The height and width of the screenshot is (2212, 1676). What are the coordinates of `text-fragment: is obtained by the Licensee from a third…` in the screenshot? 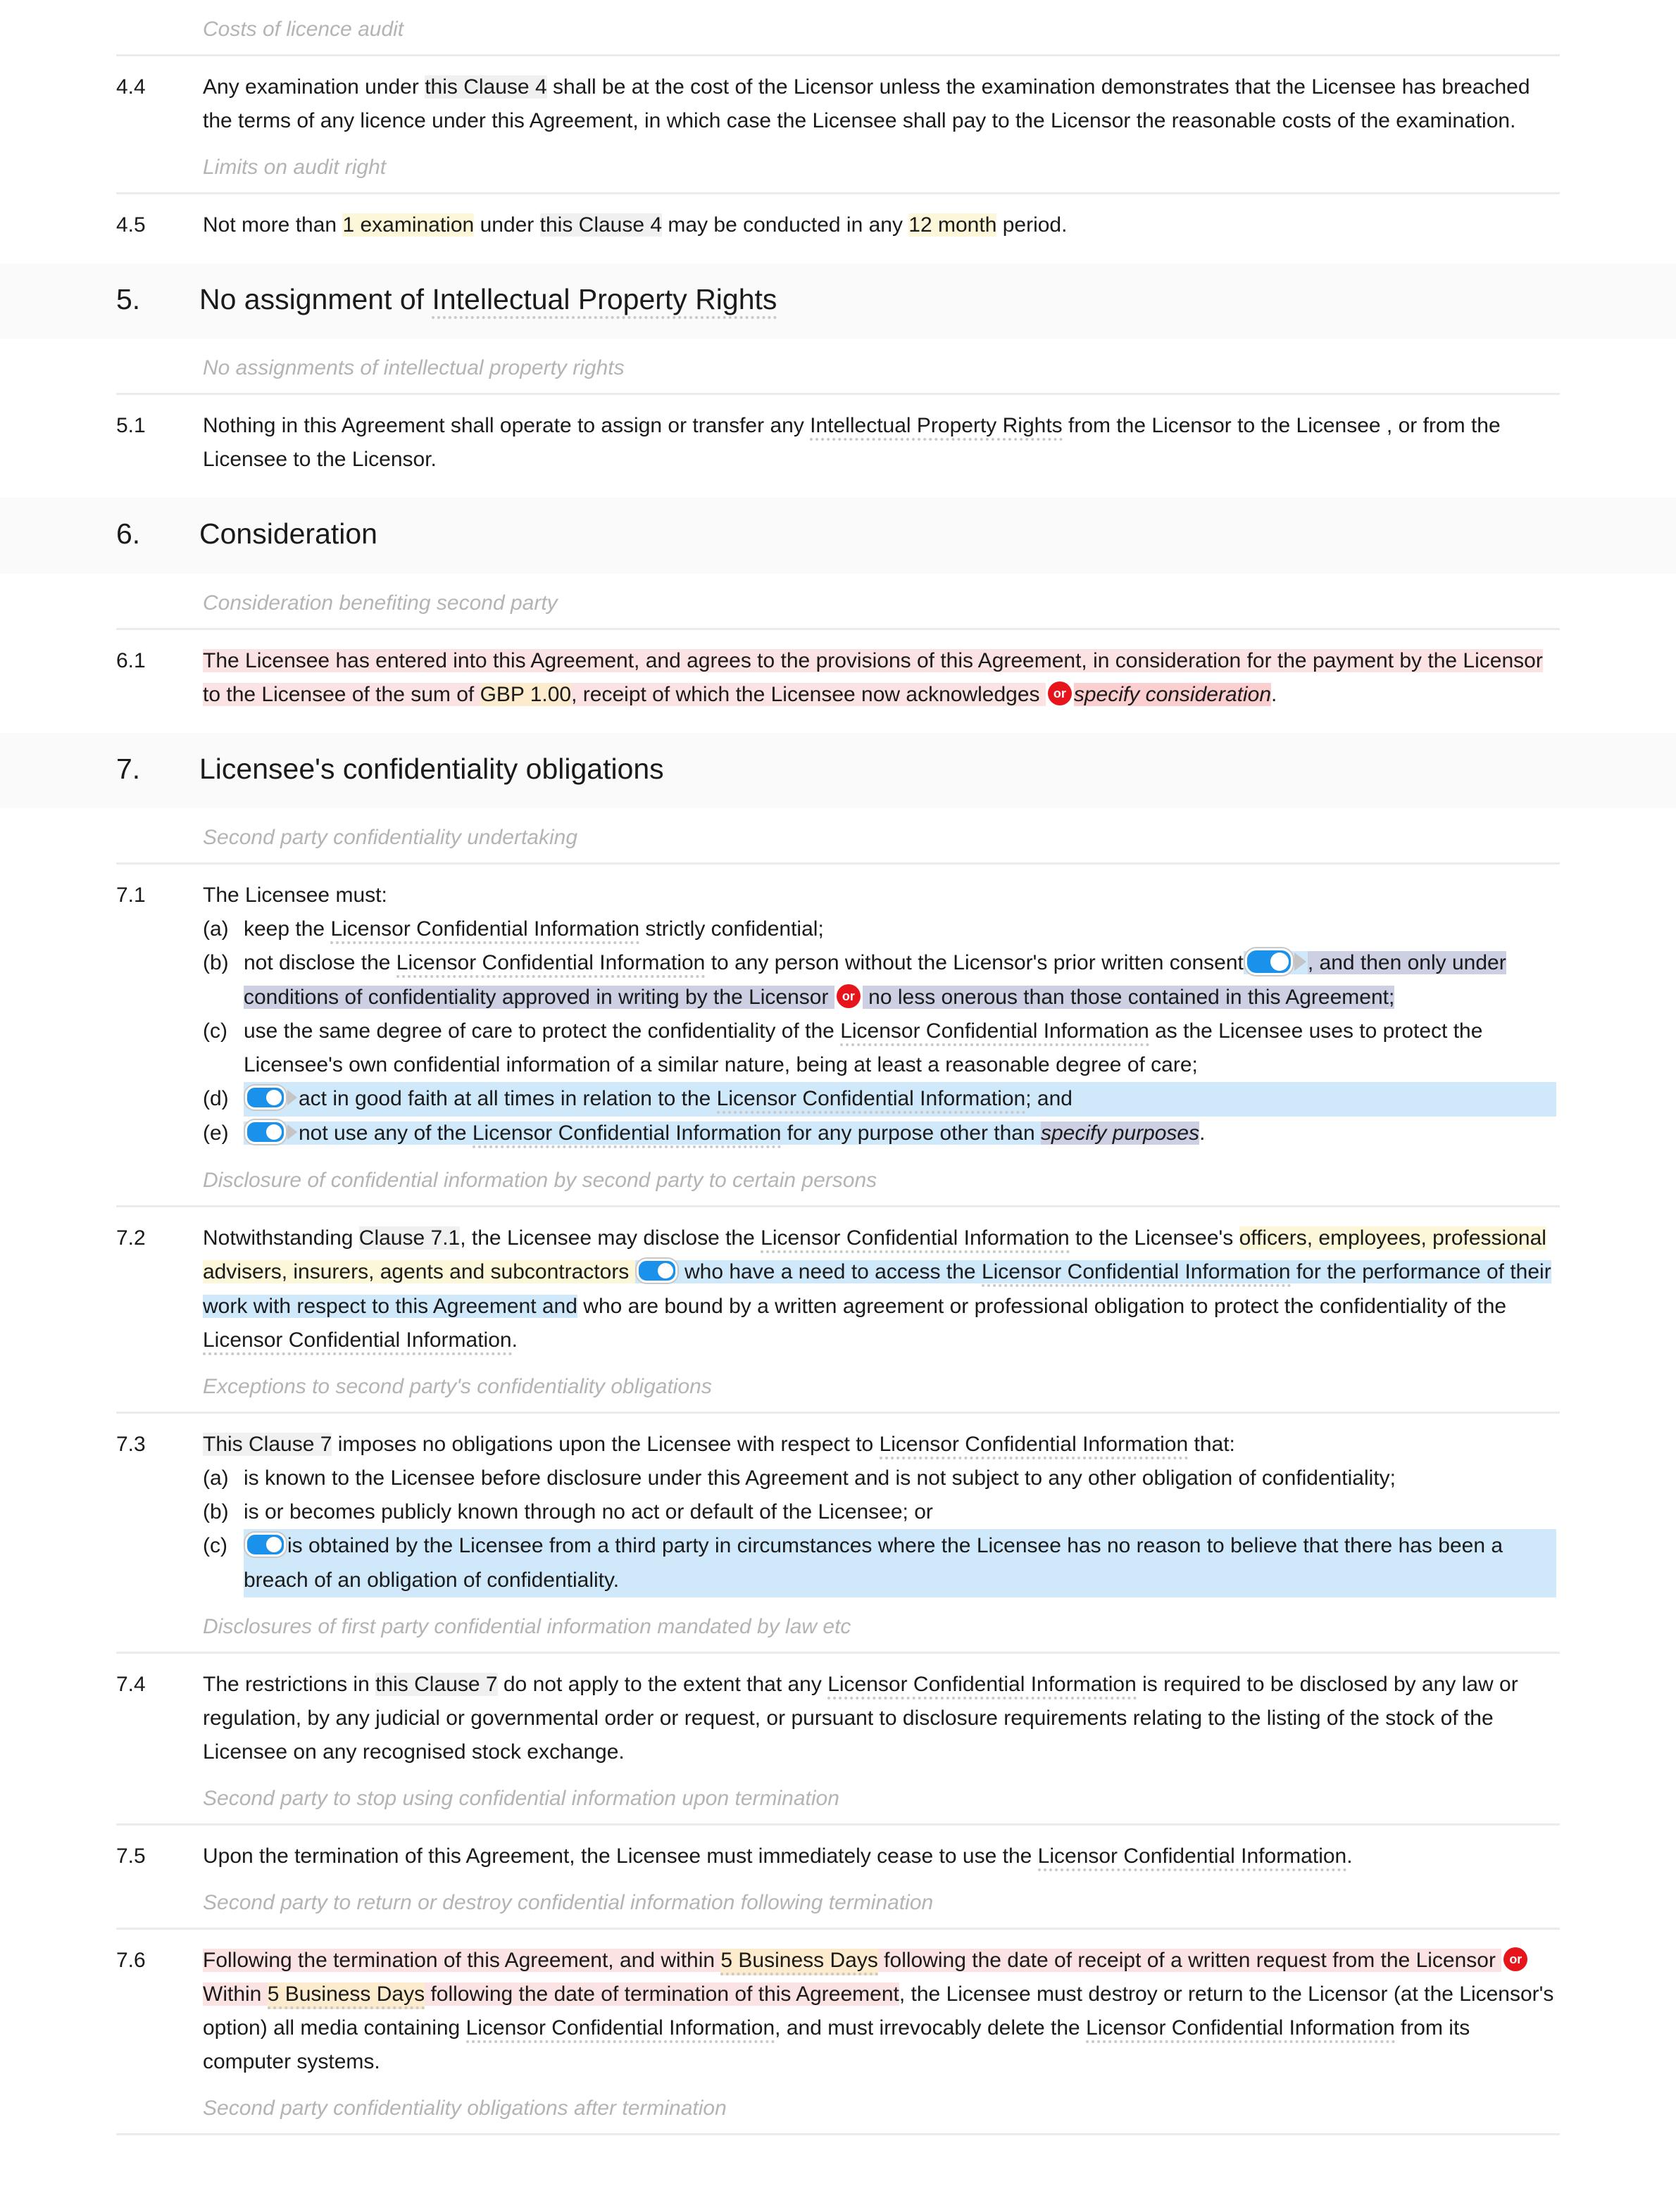 It's located at (873, 1563).